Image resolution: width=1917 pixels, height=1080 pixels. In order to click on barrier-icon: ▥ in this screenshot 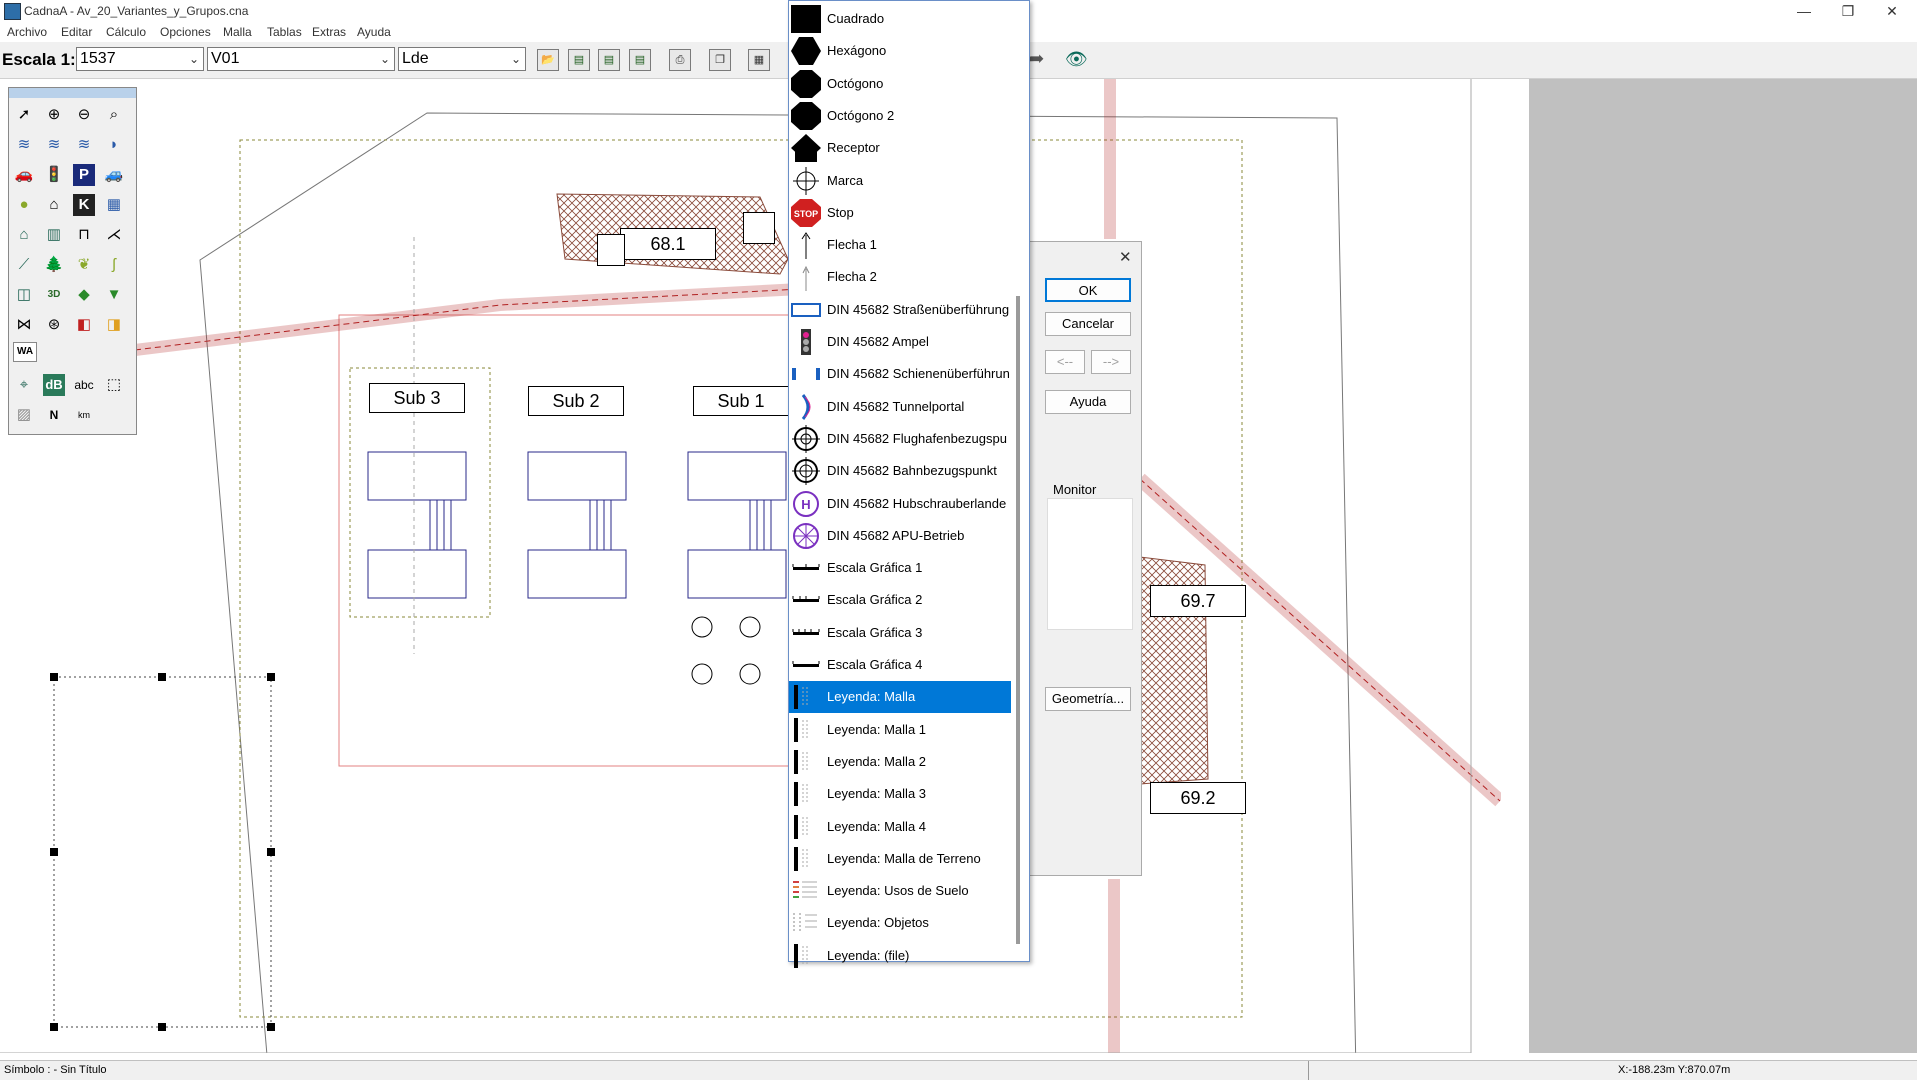, I will do `click(54, 235)`.